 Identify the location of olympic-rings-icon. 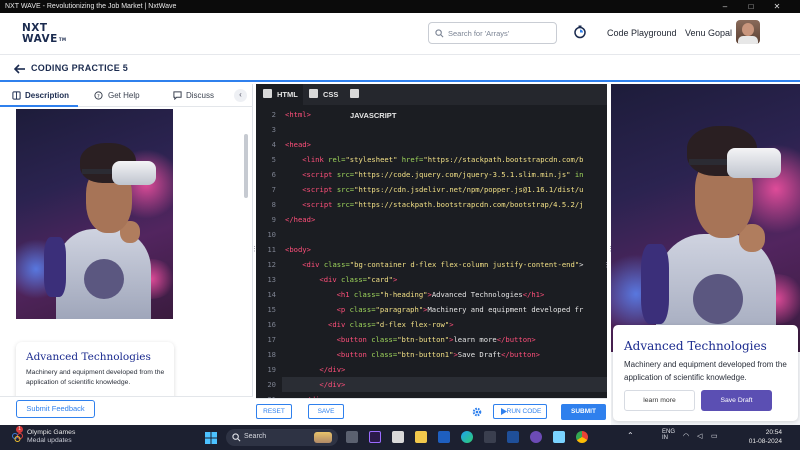
(17, 437).